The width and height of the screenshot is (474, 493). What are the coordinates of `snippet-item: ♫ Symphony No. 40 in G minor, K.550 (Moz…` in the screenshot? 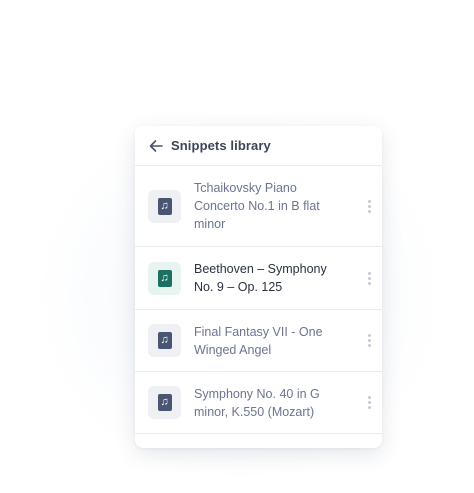 It's located at (258, 403).